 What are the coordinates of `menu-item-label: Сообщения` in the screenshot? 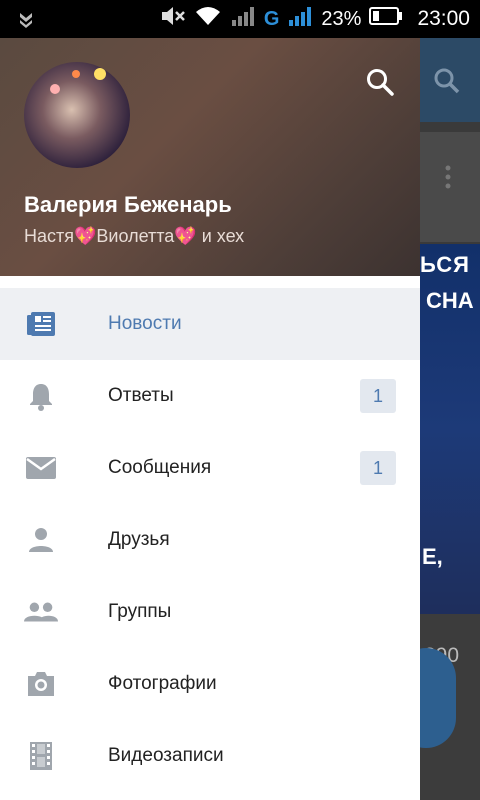 It's located at (160, 467).